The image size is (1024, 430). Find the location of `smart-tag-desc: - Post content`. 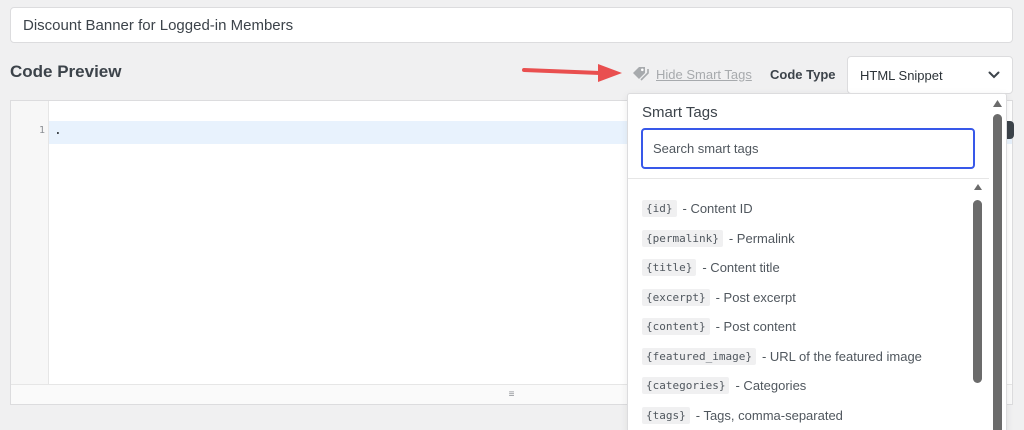

smart-tag-desc: - Post content is located at coordinates (755, 327).